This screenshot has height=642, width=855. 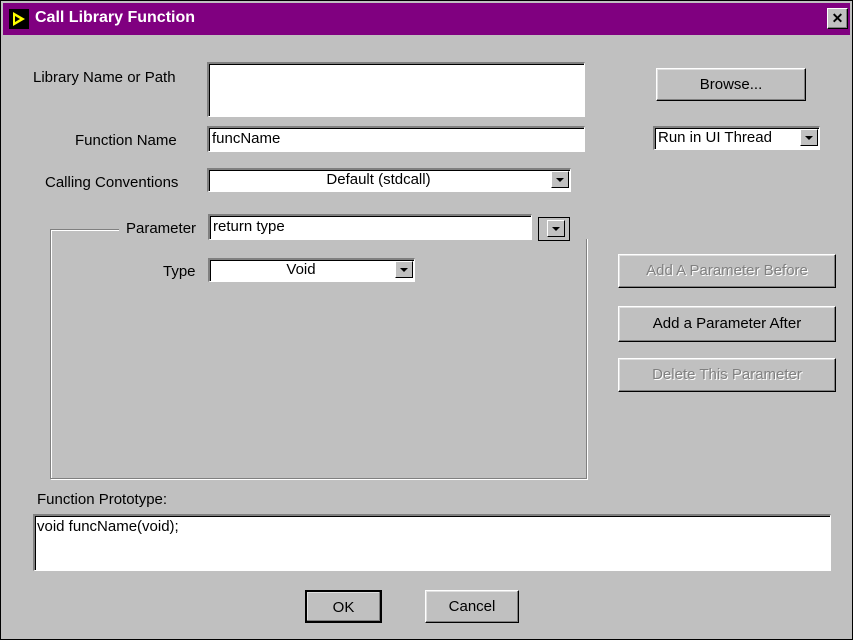 What do you see at coordinates (727, 271) in the screenshot?
I see `add-parameter-before-button: Add A Parameter Before` at bounding box center [727, 271].